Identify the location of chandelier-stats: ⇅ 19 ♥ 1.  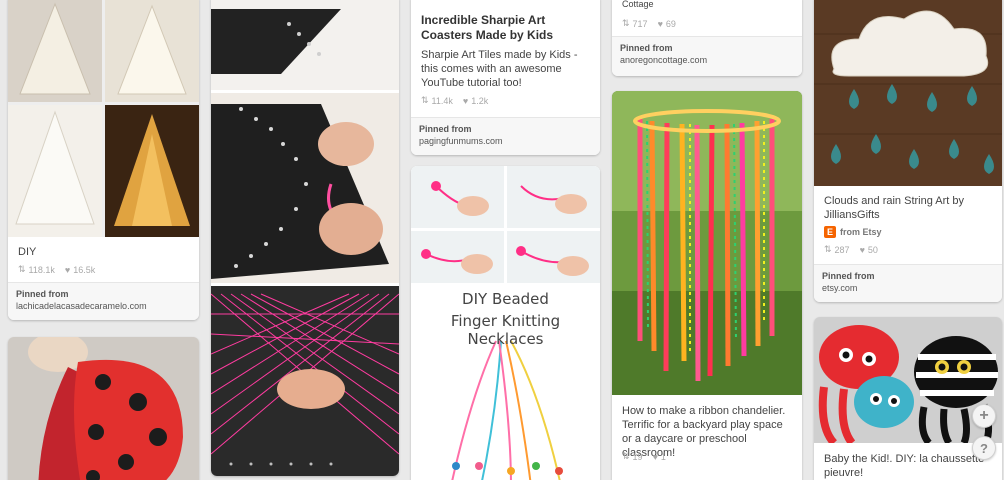
(644, 456).